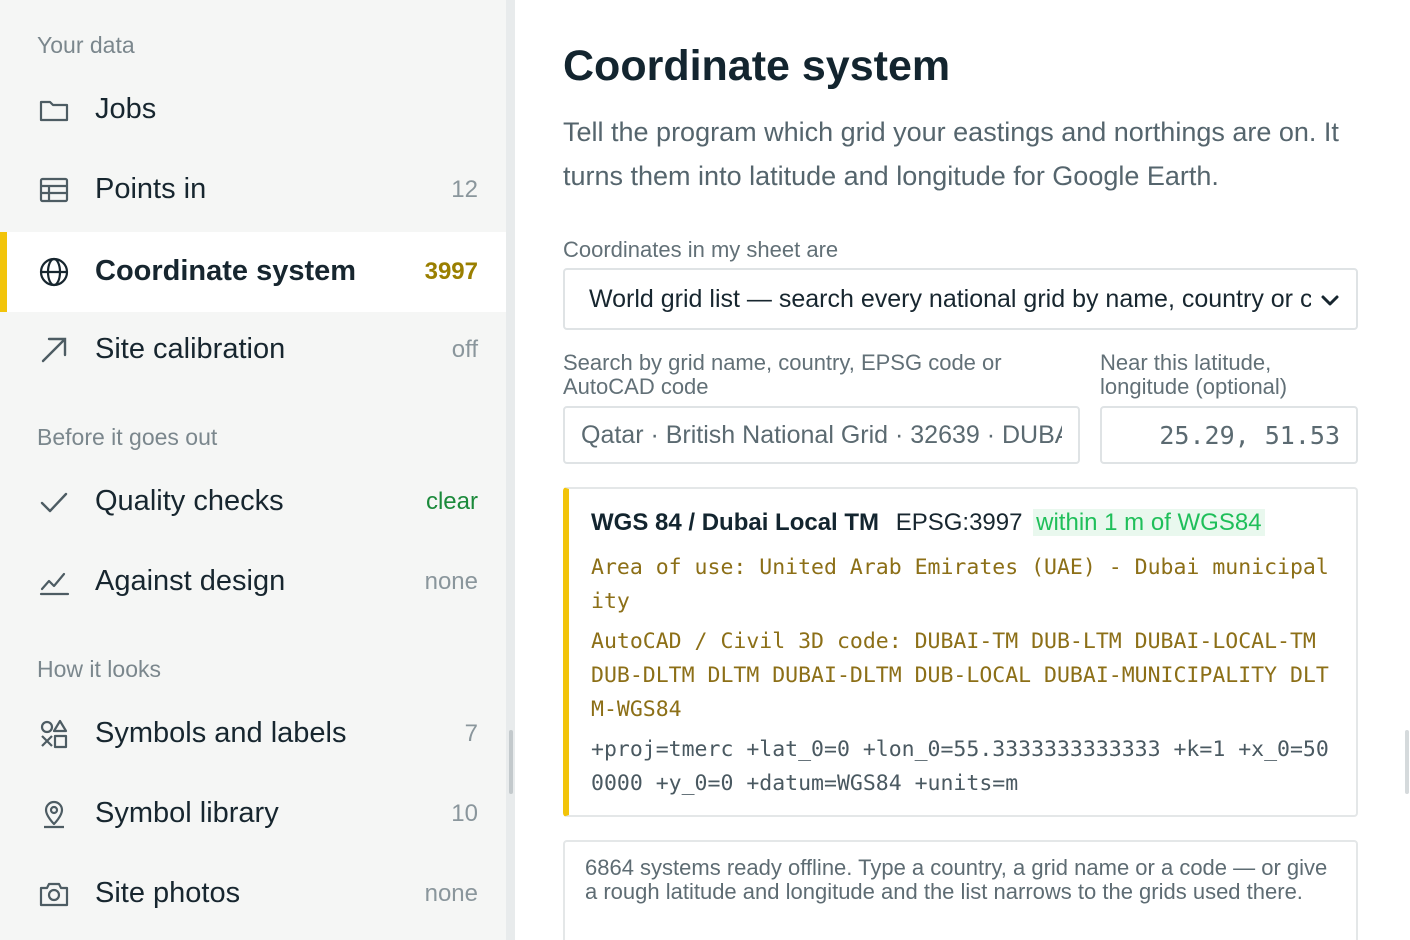 Image resolution: width=1410 pixels, height=940 pixels. What do you see at coordinates (226, 270) in the screenshot?
I see `sidebar-item-label: Coordinate system` at bounding box center [226, 270].